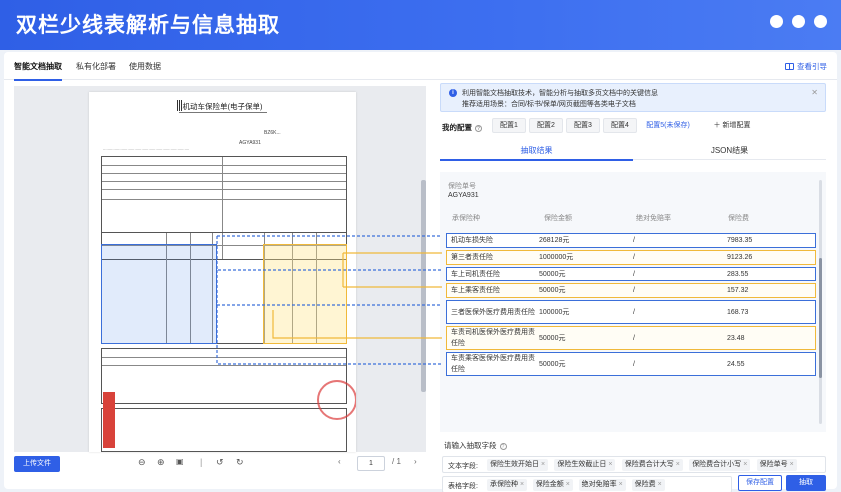 The width and height of the screenshot is (841, 492). What do you see at coordinates (423, 286) in the screenshot?
I see `document-scrollbar` at bounding box center [423, 286].